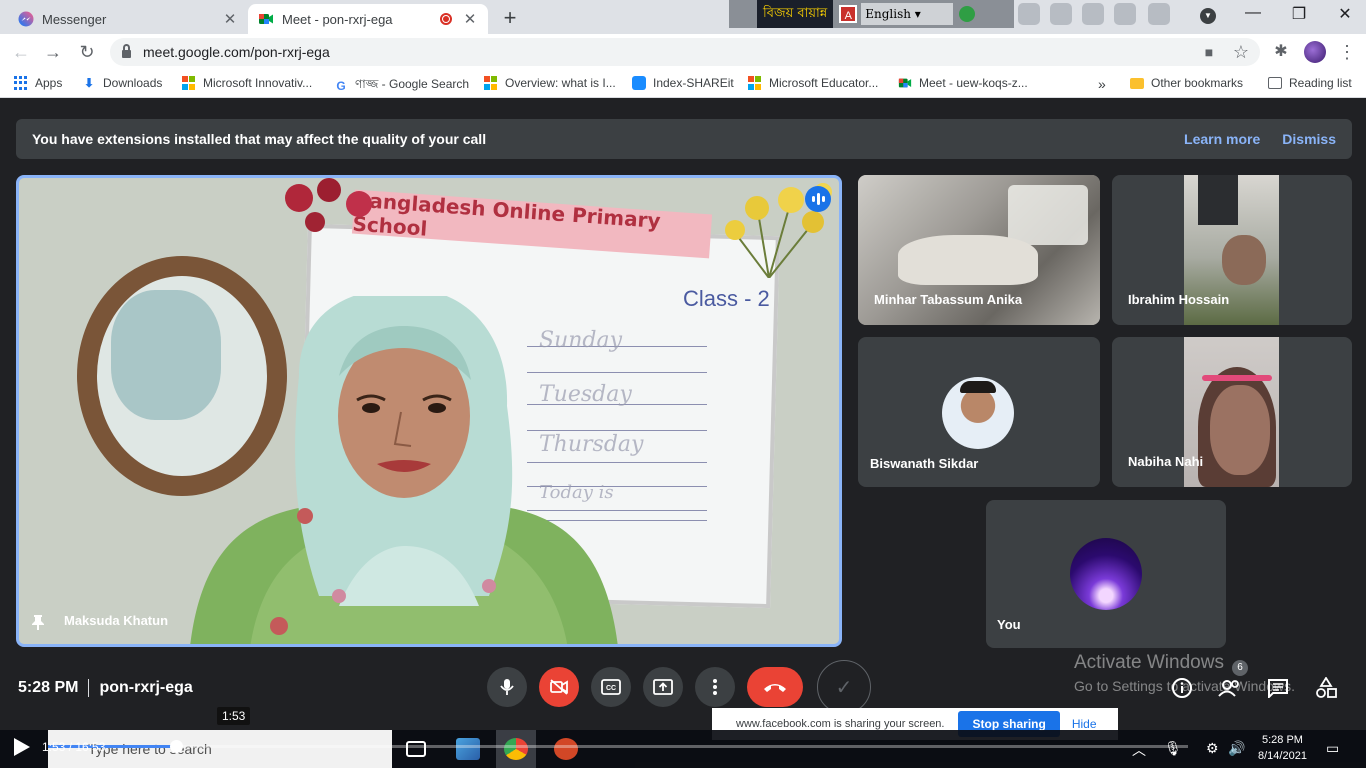 Image resolution: width=1366 pixels, height=768 pixels. I want to click on hide-button: Hide, so click(1084, 724).